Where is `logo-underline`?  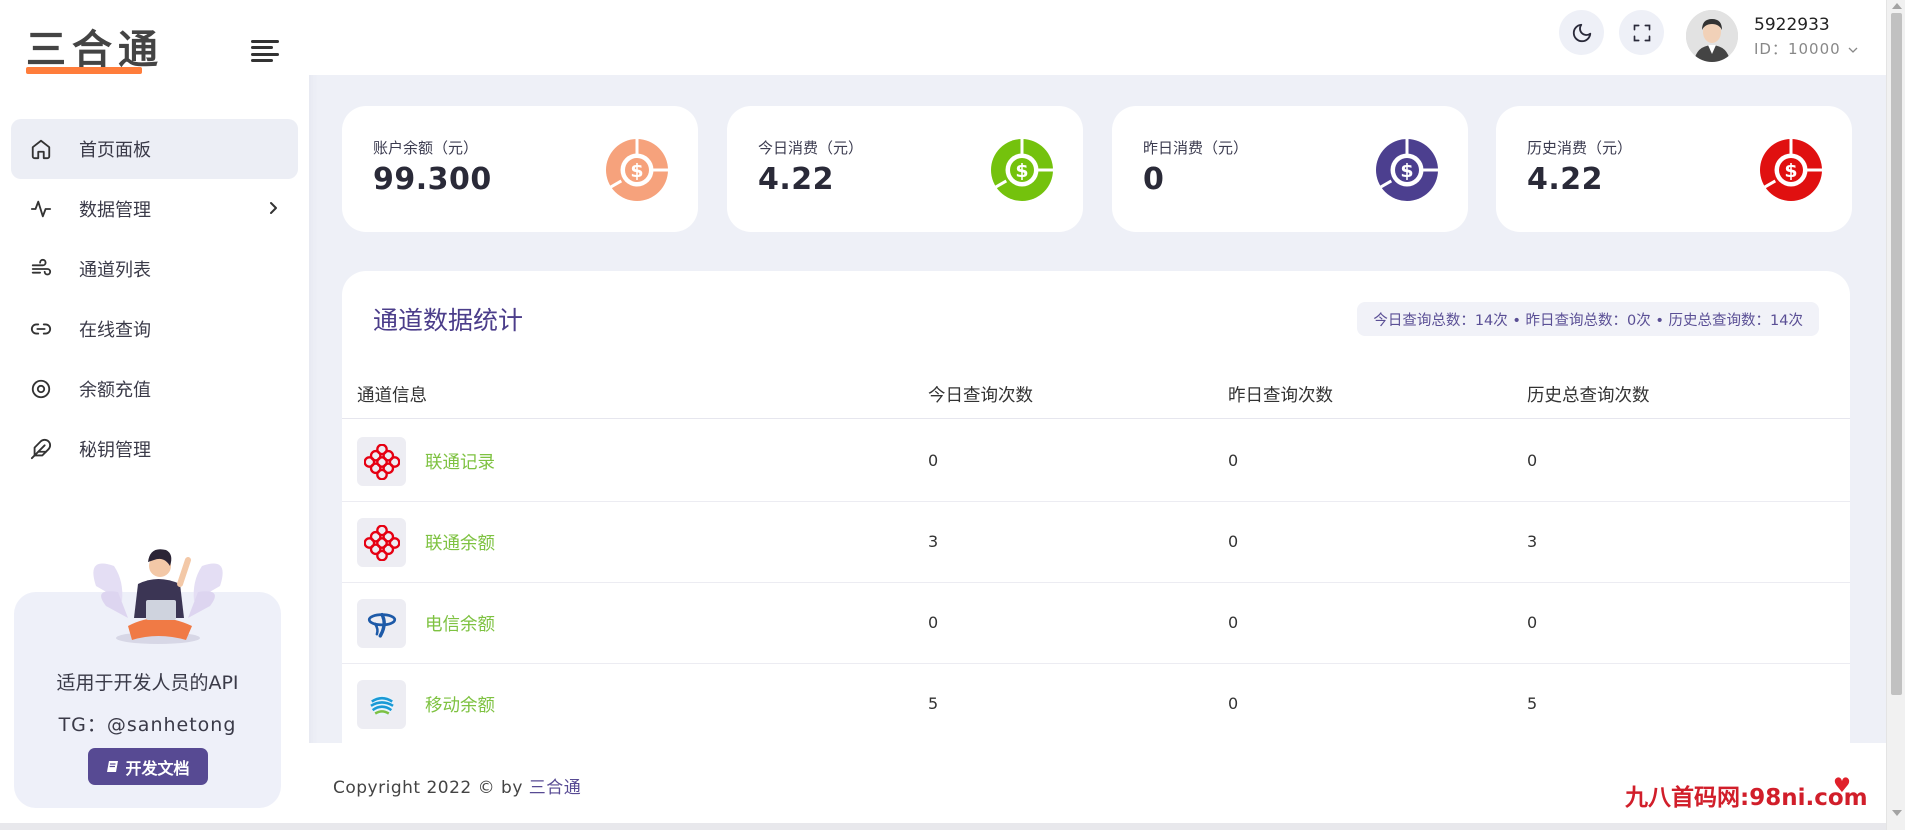
logo-underline is located at coordinates (84, 70).